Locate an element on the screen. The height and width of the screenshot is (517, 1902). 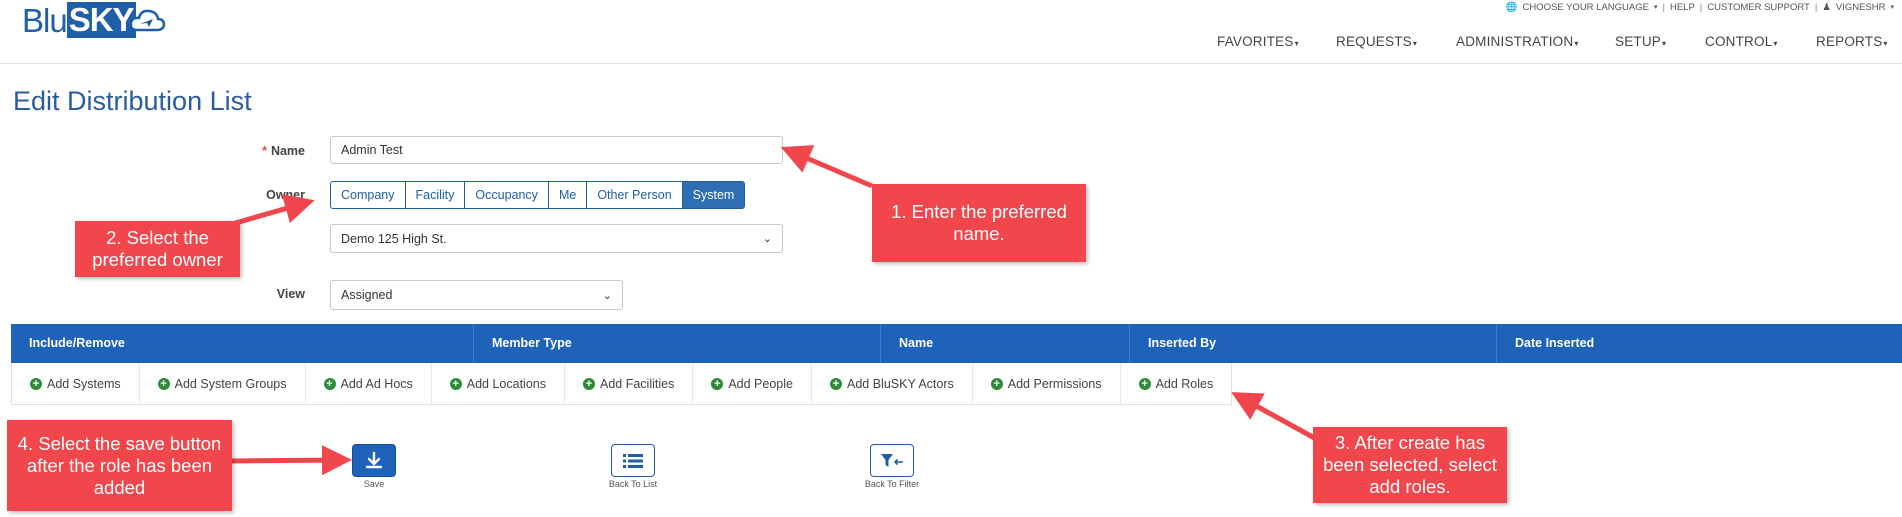
view-label: View is located at coordinates (290, 294).